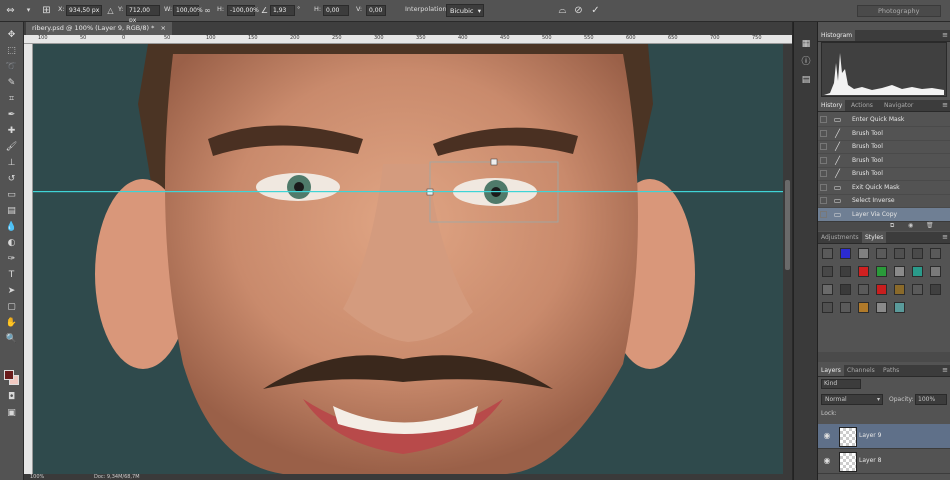  I want to click on status-zoom: 100%, so click(37, 477).